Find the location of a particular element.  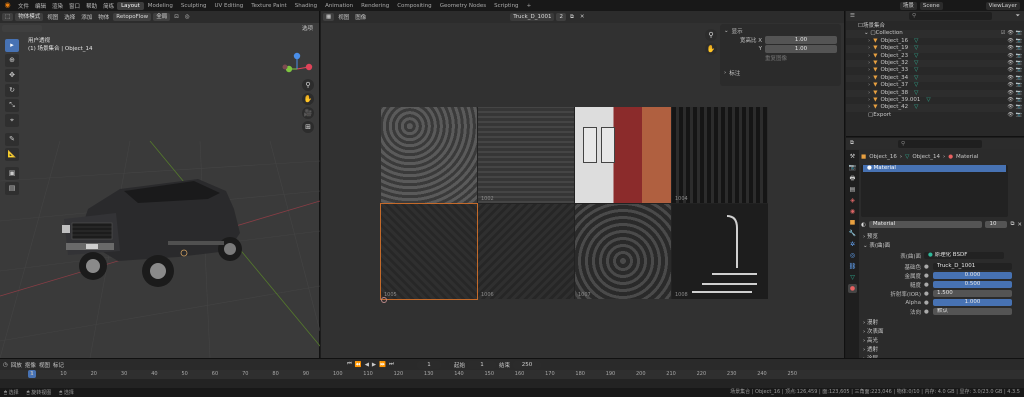

select-mode-buttons is located at coordinates (22, 28).